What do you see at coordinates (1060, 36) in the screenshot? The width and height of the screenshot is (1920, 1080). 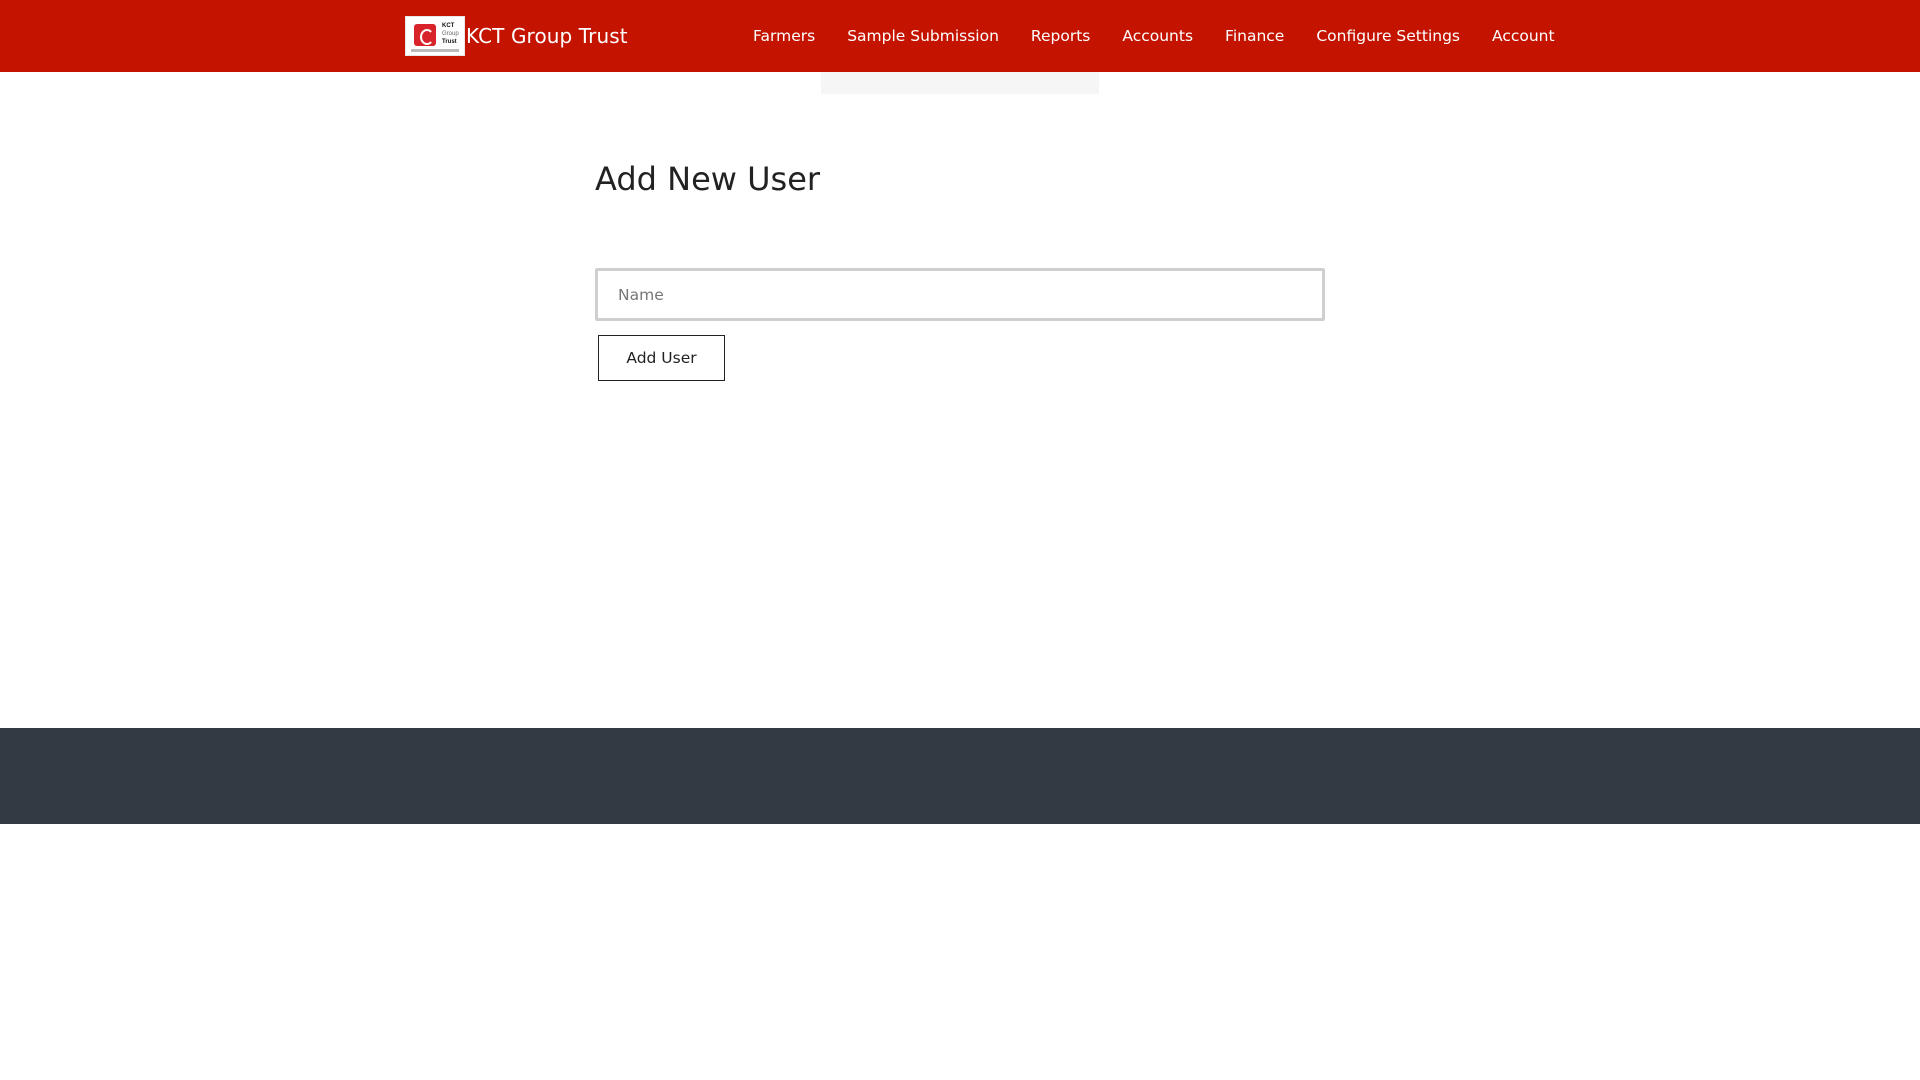 I see `nav-item-reports: Reports` at bounding box center [1060, 36].